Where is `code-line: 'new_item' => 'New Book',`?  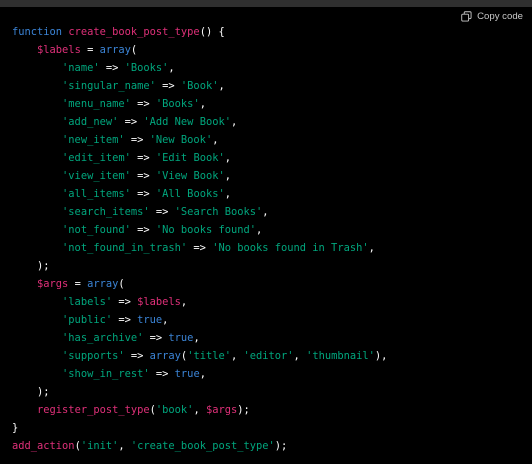 code-line: 'new_item' => 'New Book', is located at coordinates (199, 140).